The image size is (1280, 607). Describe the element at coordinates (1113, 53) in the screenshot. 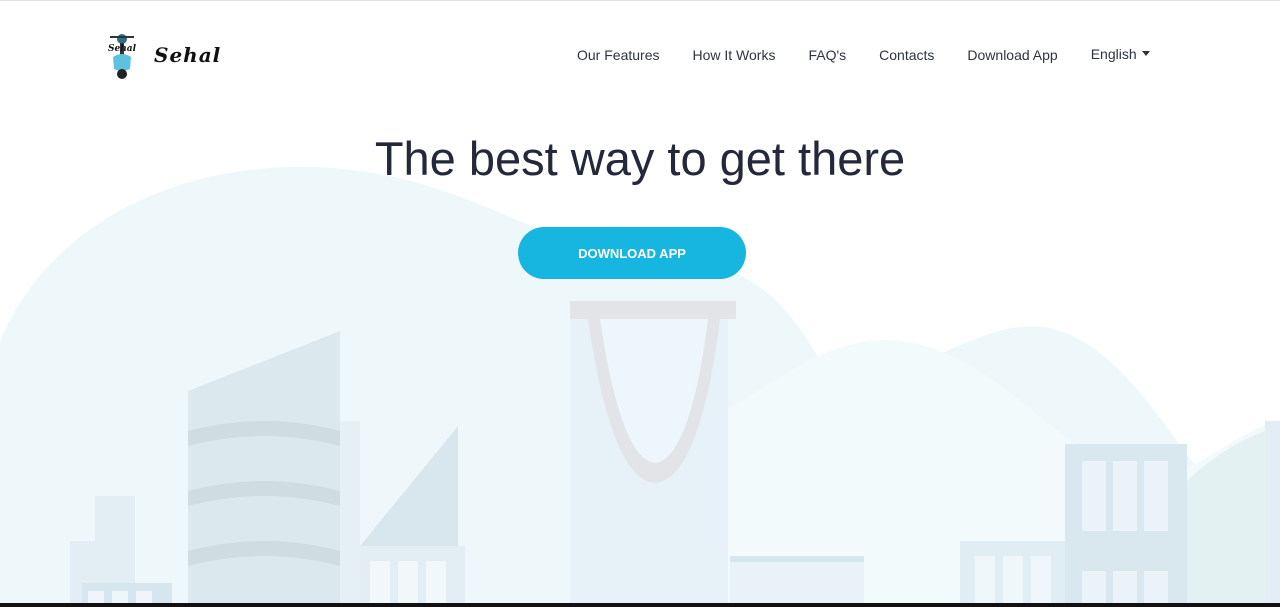

I see `language-label: English` at that location.